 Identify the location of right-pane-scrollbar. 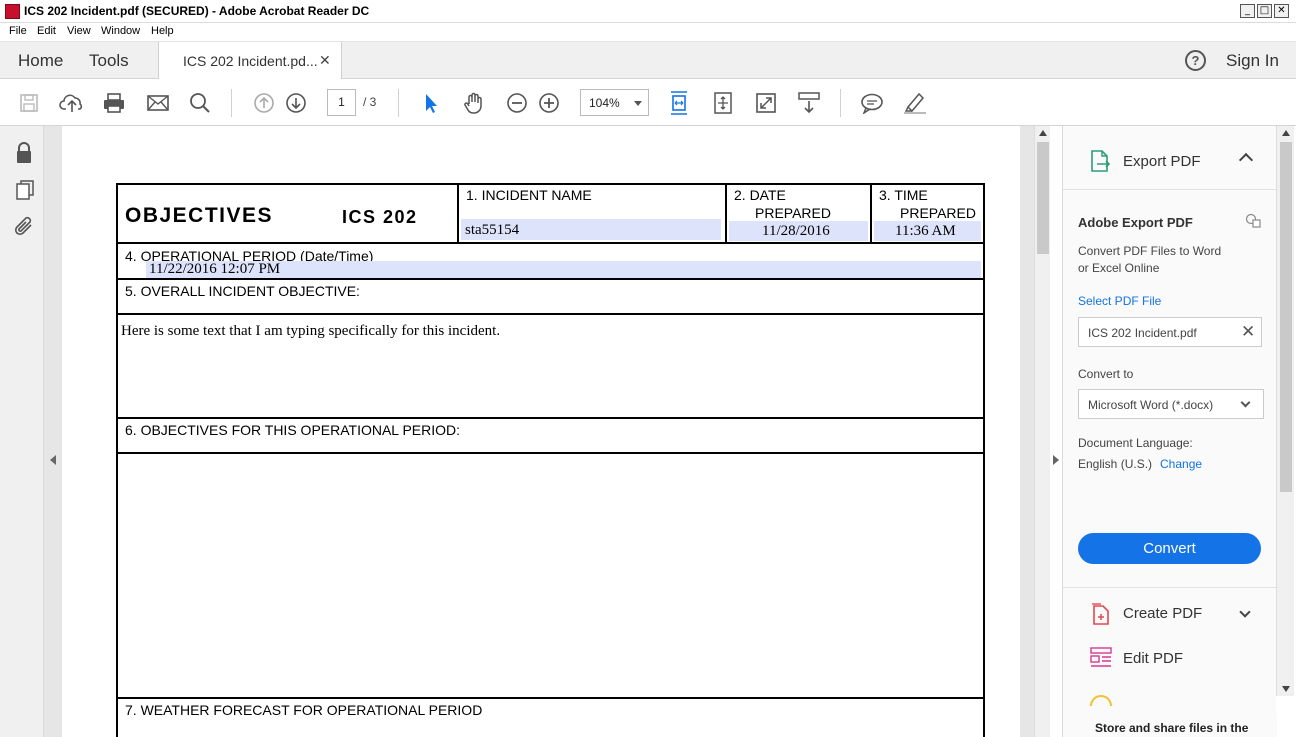
(1285, 411).